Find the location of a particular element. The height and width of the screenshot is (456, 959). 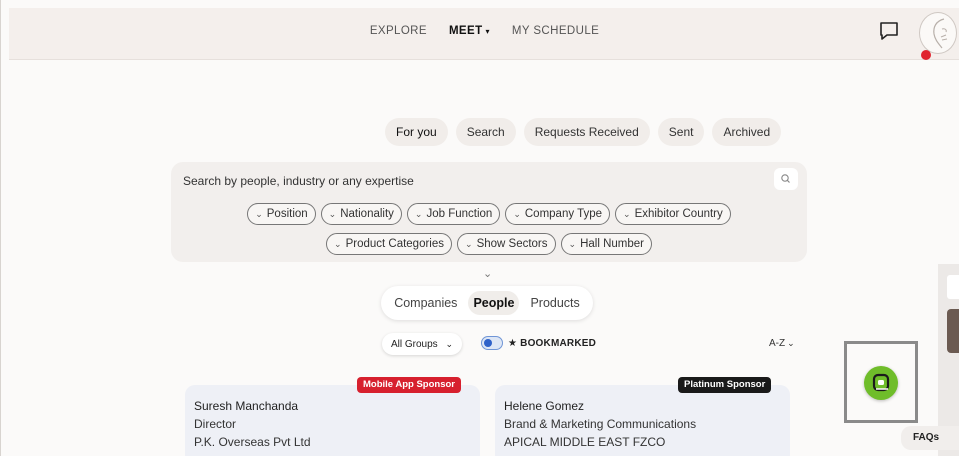

nav-meet: MEET ▾ is located at coordinates (469, 31).